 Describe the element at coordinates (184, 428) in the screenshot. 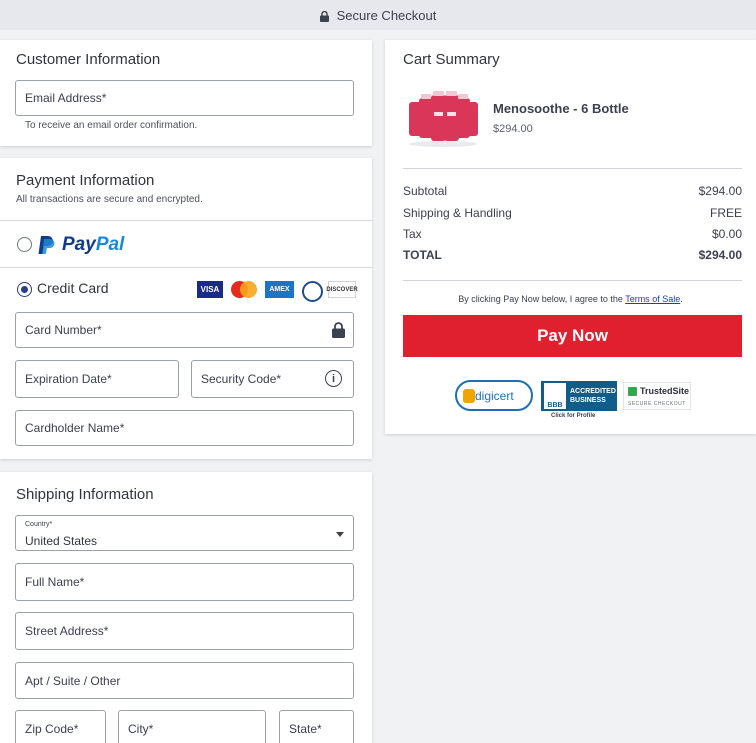

I see `cardholder-name-field: Cardholder Name*` at that location.